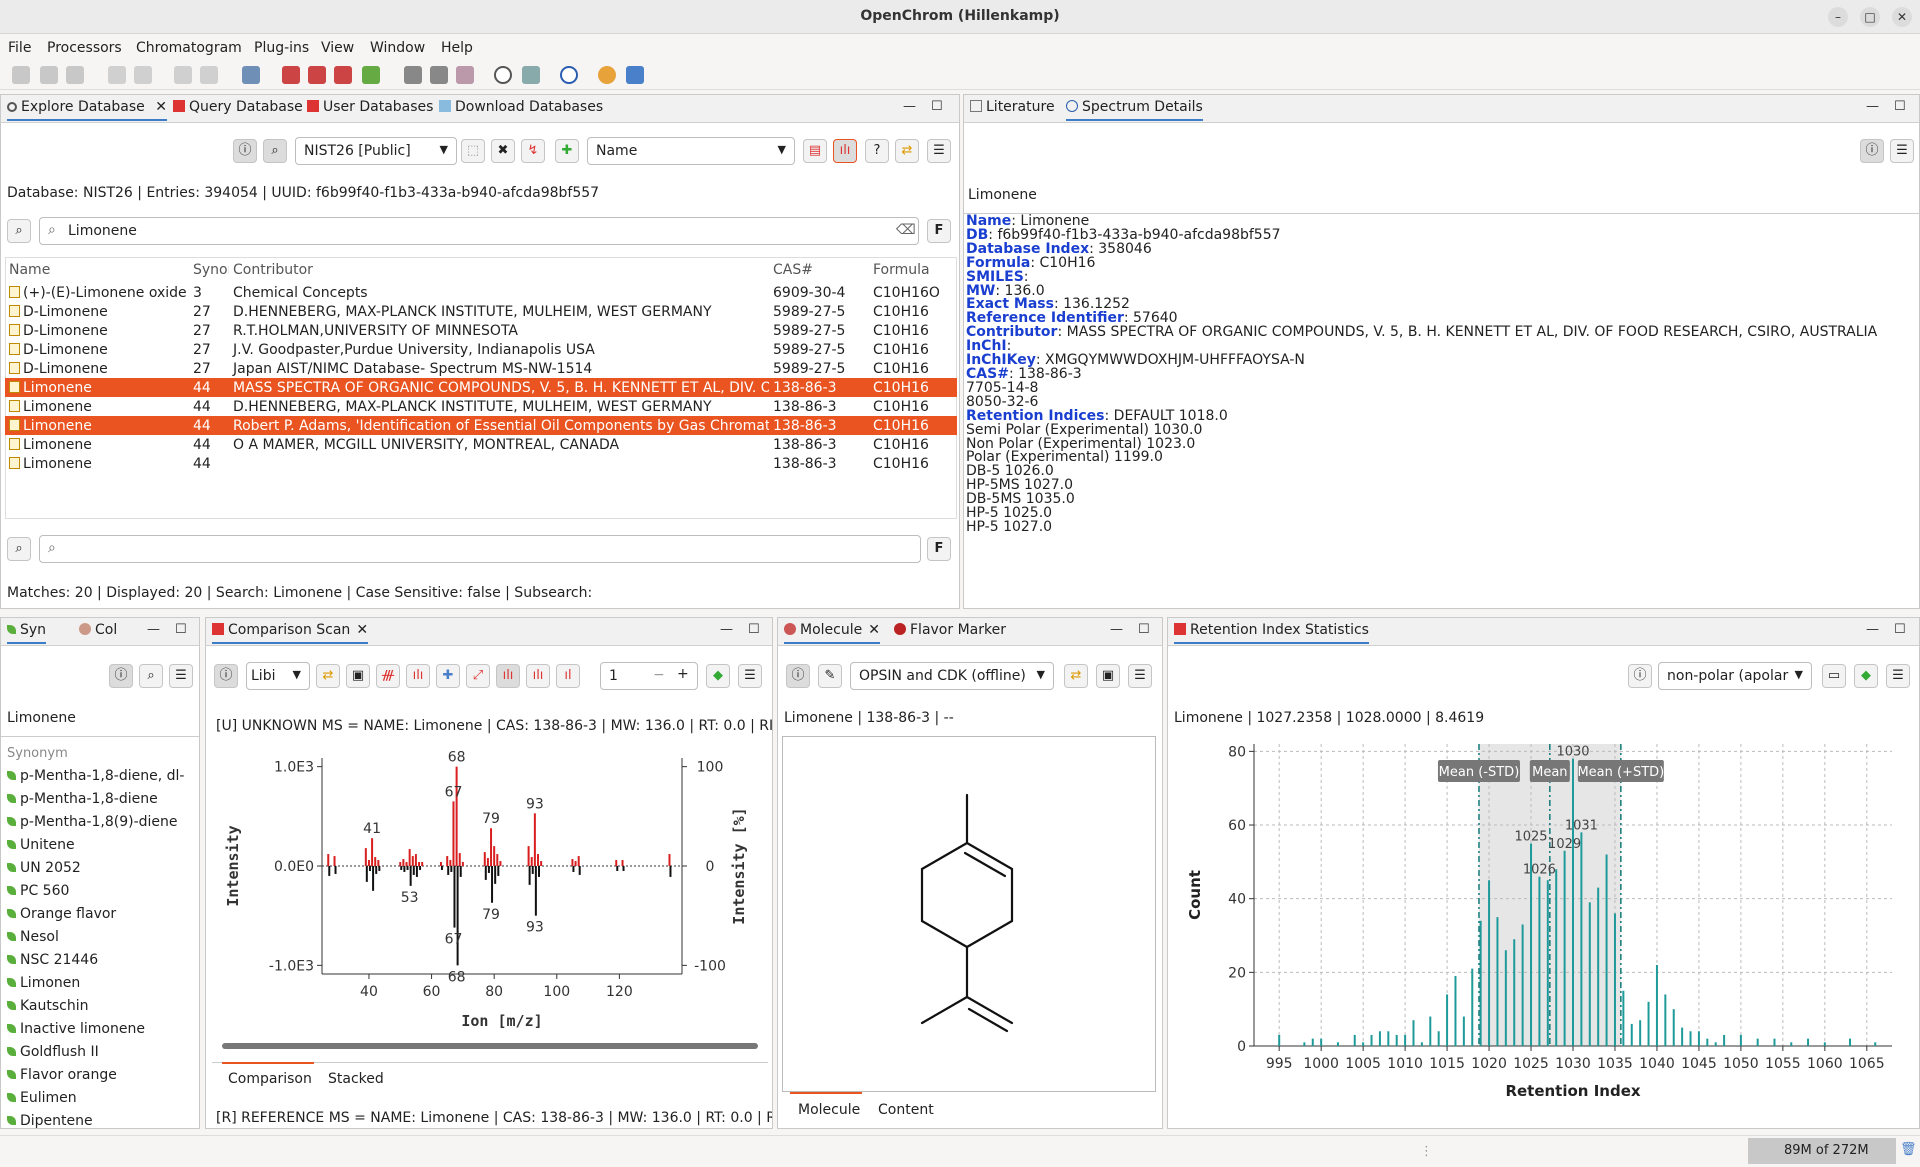 This screenshot has height=1167, width=1920. What do you see at coordinates (457, 48) in the screenshot?
I see `menu-help: Help` at bounding box center [457, 48].